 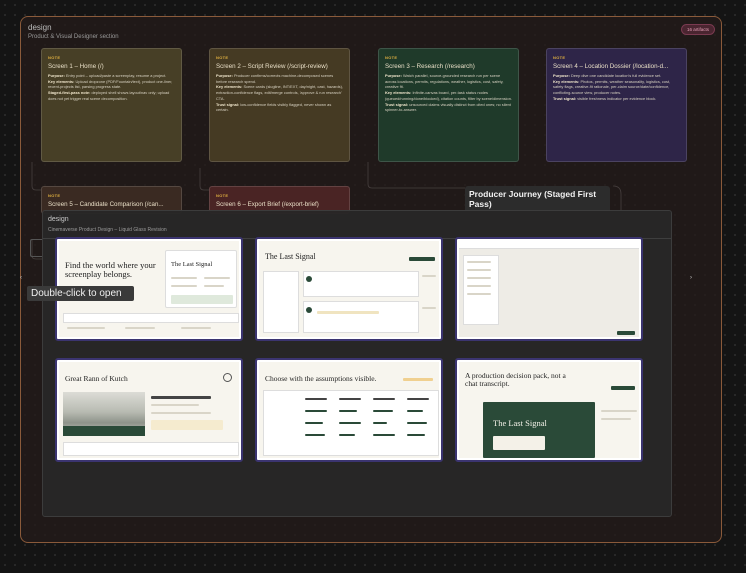 I want to click on resize-handle-right-icon: ›, so click(x=692, y=278).